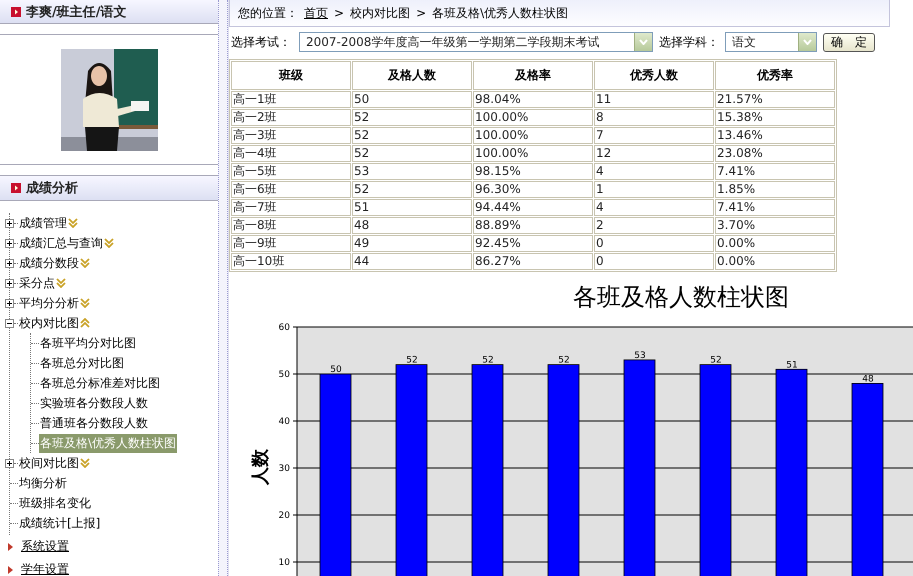 The width and height of the screenshot is (913, 576). I want to click on menu-link: 学年设置, so click(45, 568).